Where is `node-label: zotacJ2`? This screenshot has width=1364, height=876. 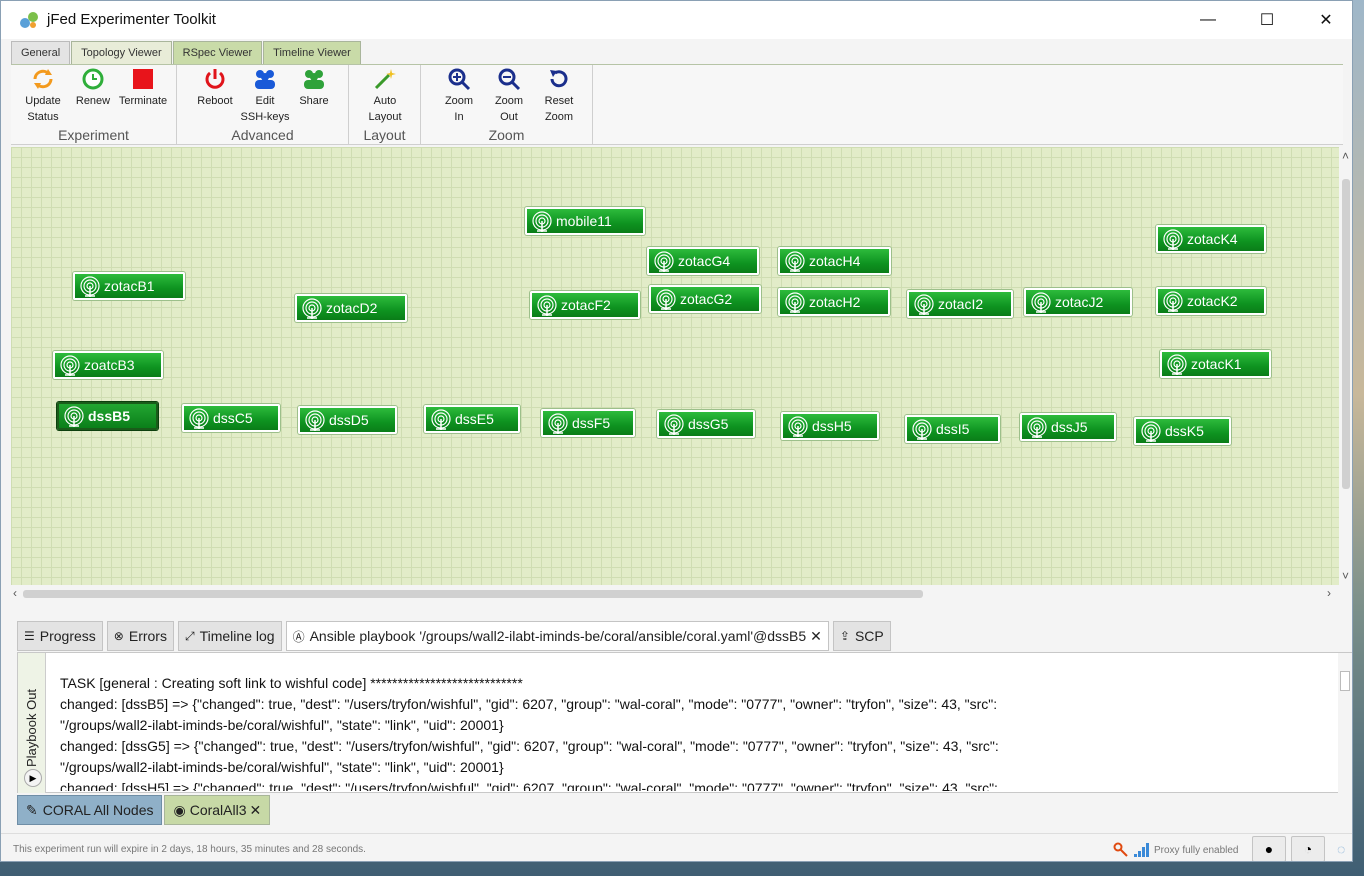 node-label: zotacJ2 is located at coordinates (1079, 302).